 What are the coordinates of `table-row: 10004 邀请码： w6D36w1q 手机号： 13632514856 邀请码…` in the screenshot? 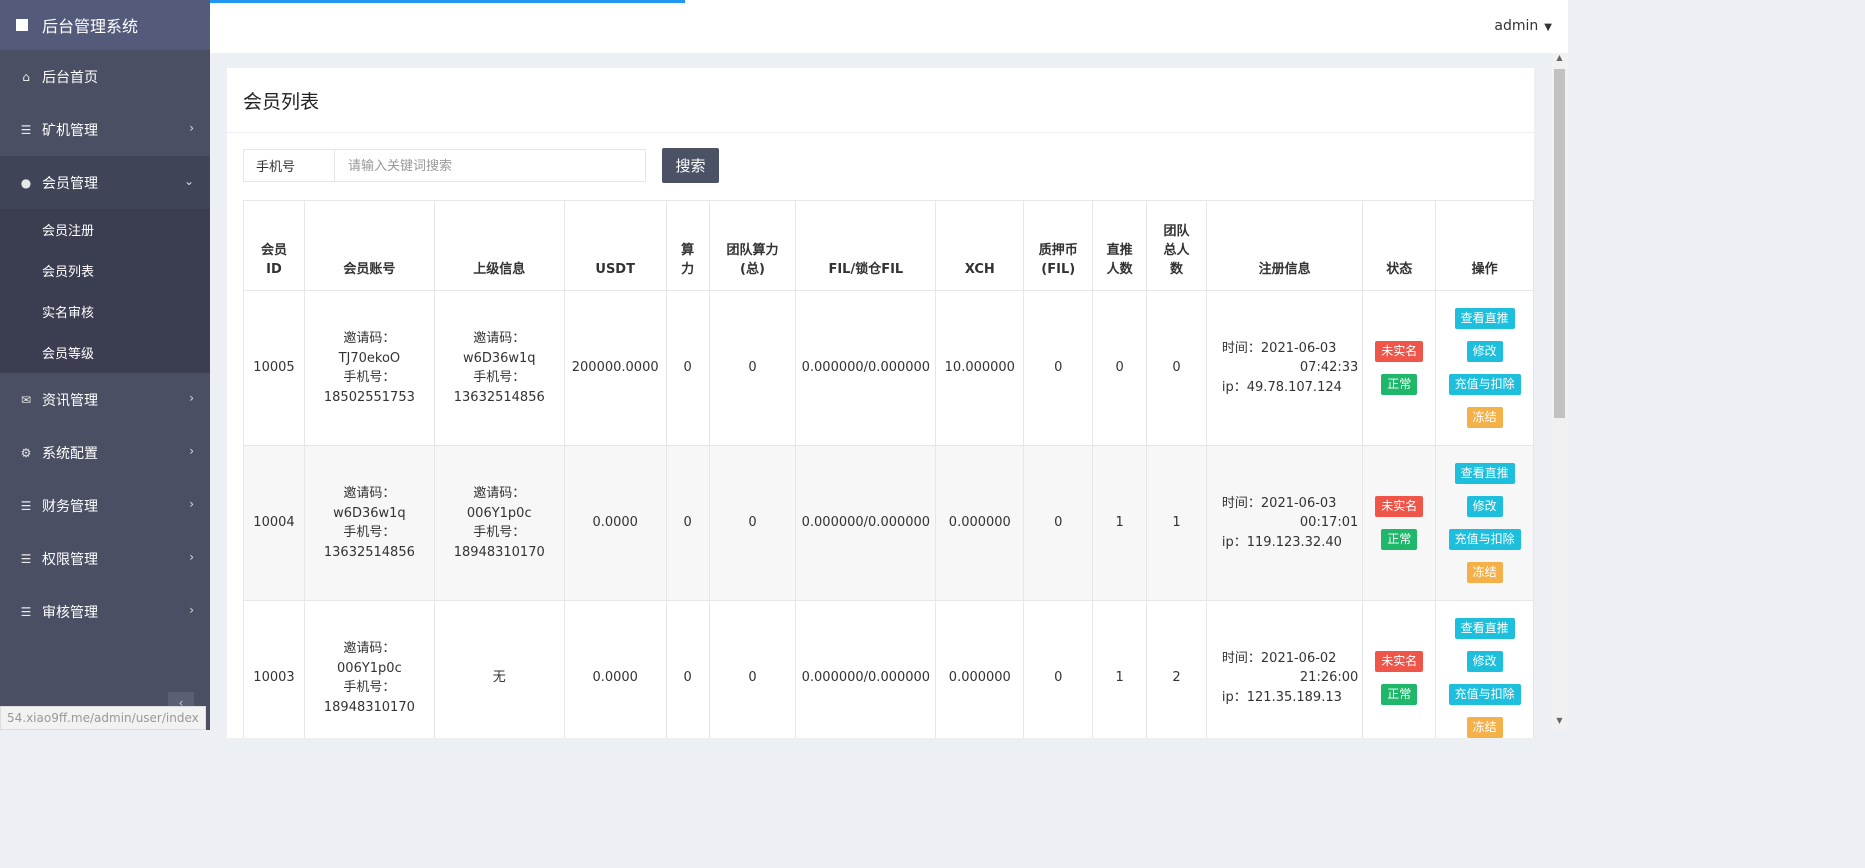 It's located at (888, 523).